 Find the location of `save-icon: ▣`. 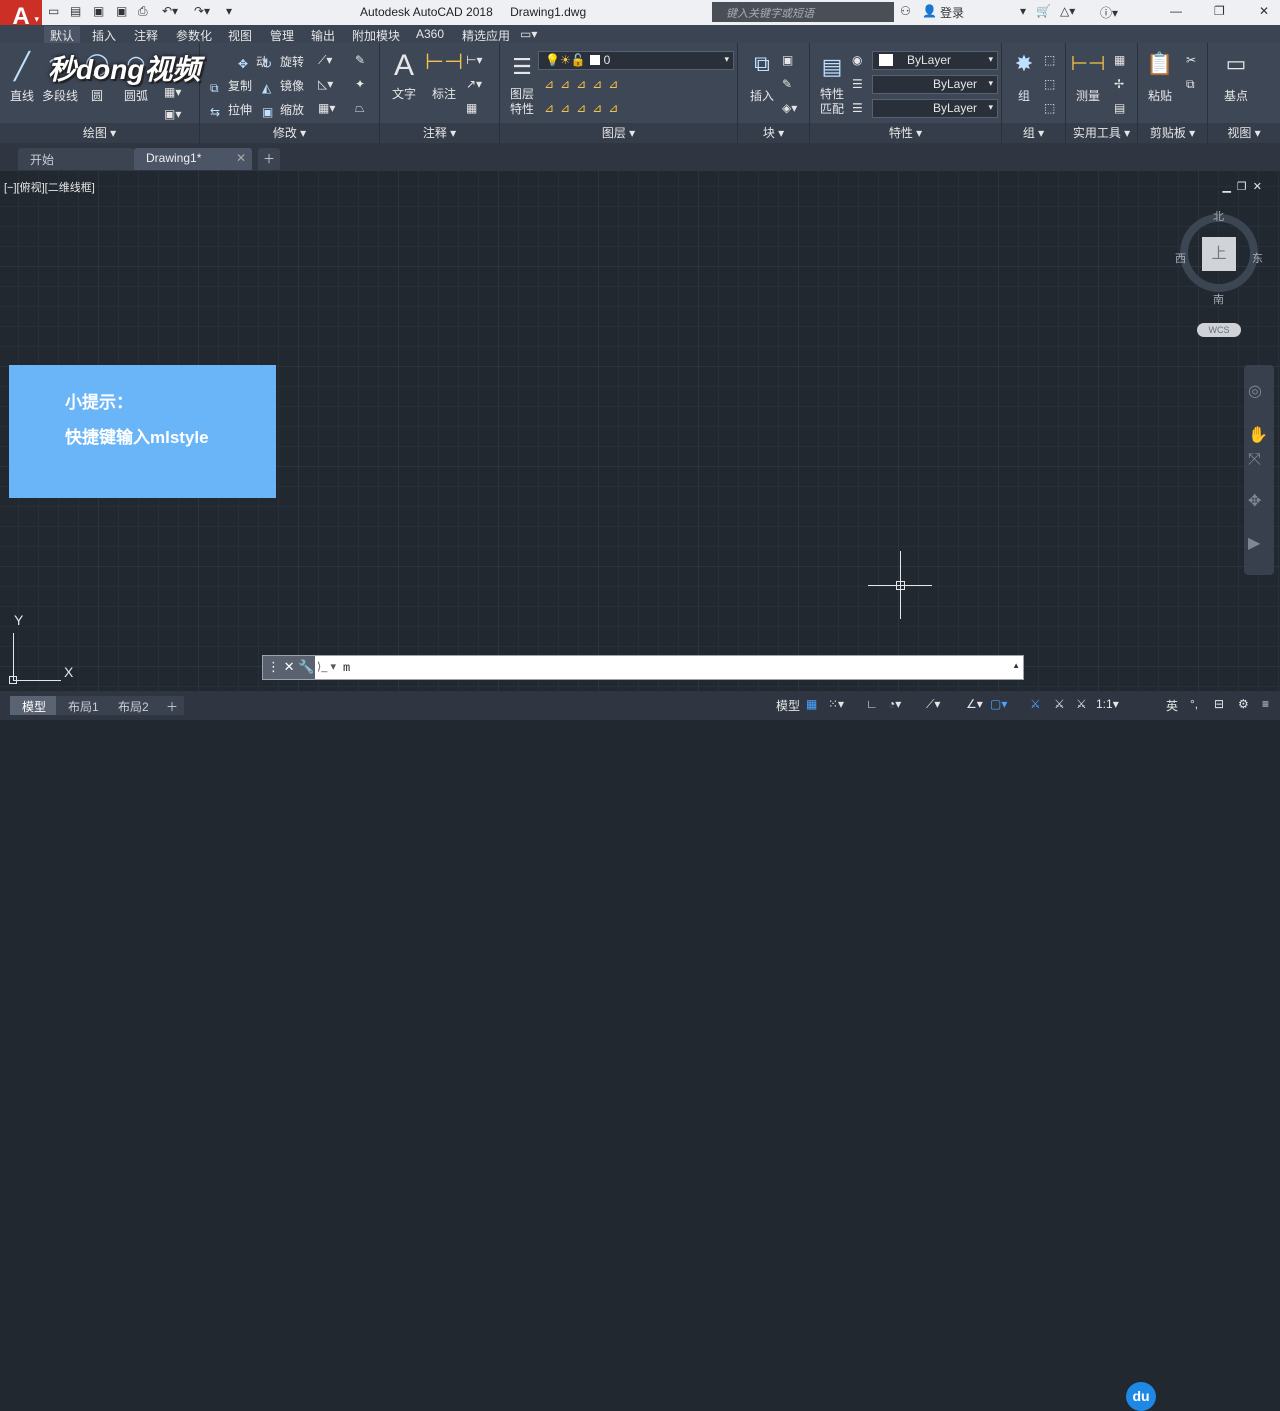

save-icon: ▣ is located at coordinates (98, 11).